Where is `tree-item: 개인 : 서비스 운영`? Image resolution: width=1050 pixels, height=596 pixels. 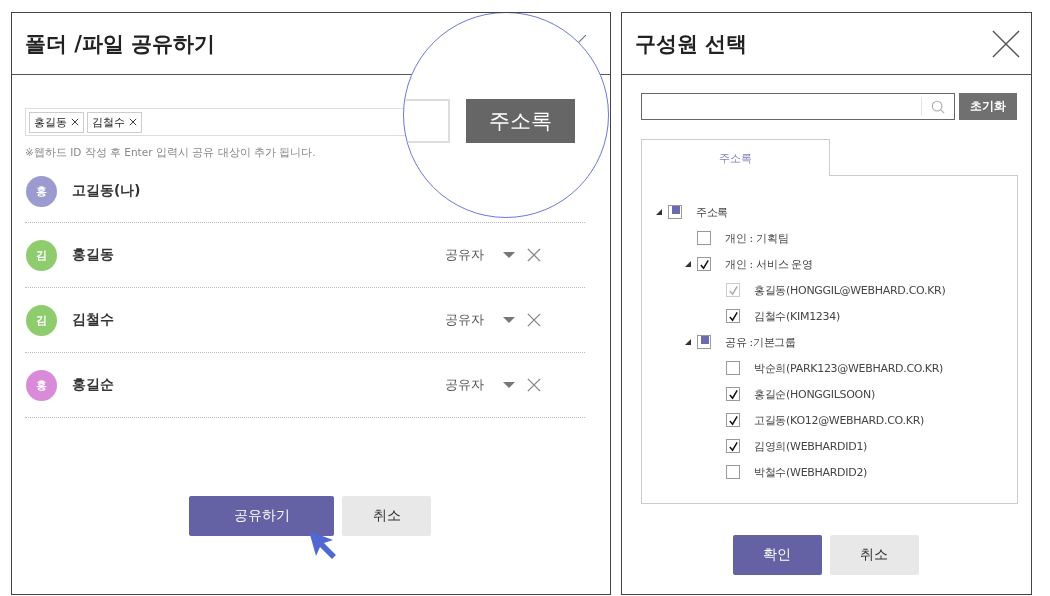 tree-item: 개인 : 서비스 운영 is located at coordinates (769, 264).